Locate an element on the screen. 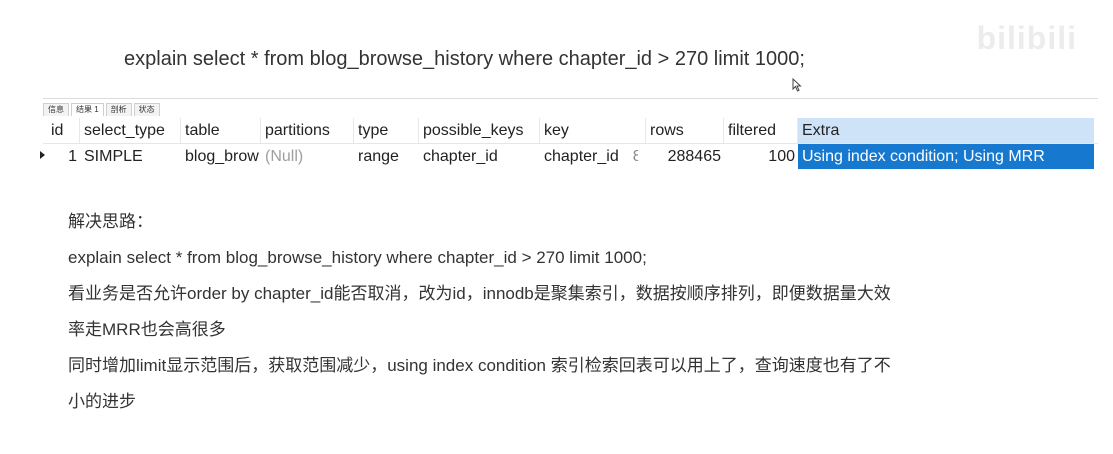 The width and height of the screenshot is (1113, 454). cell-id: 1 is located at coordinates (63, 156).